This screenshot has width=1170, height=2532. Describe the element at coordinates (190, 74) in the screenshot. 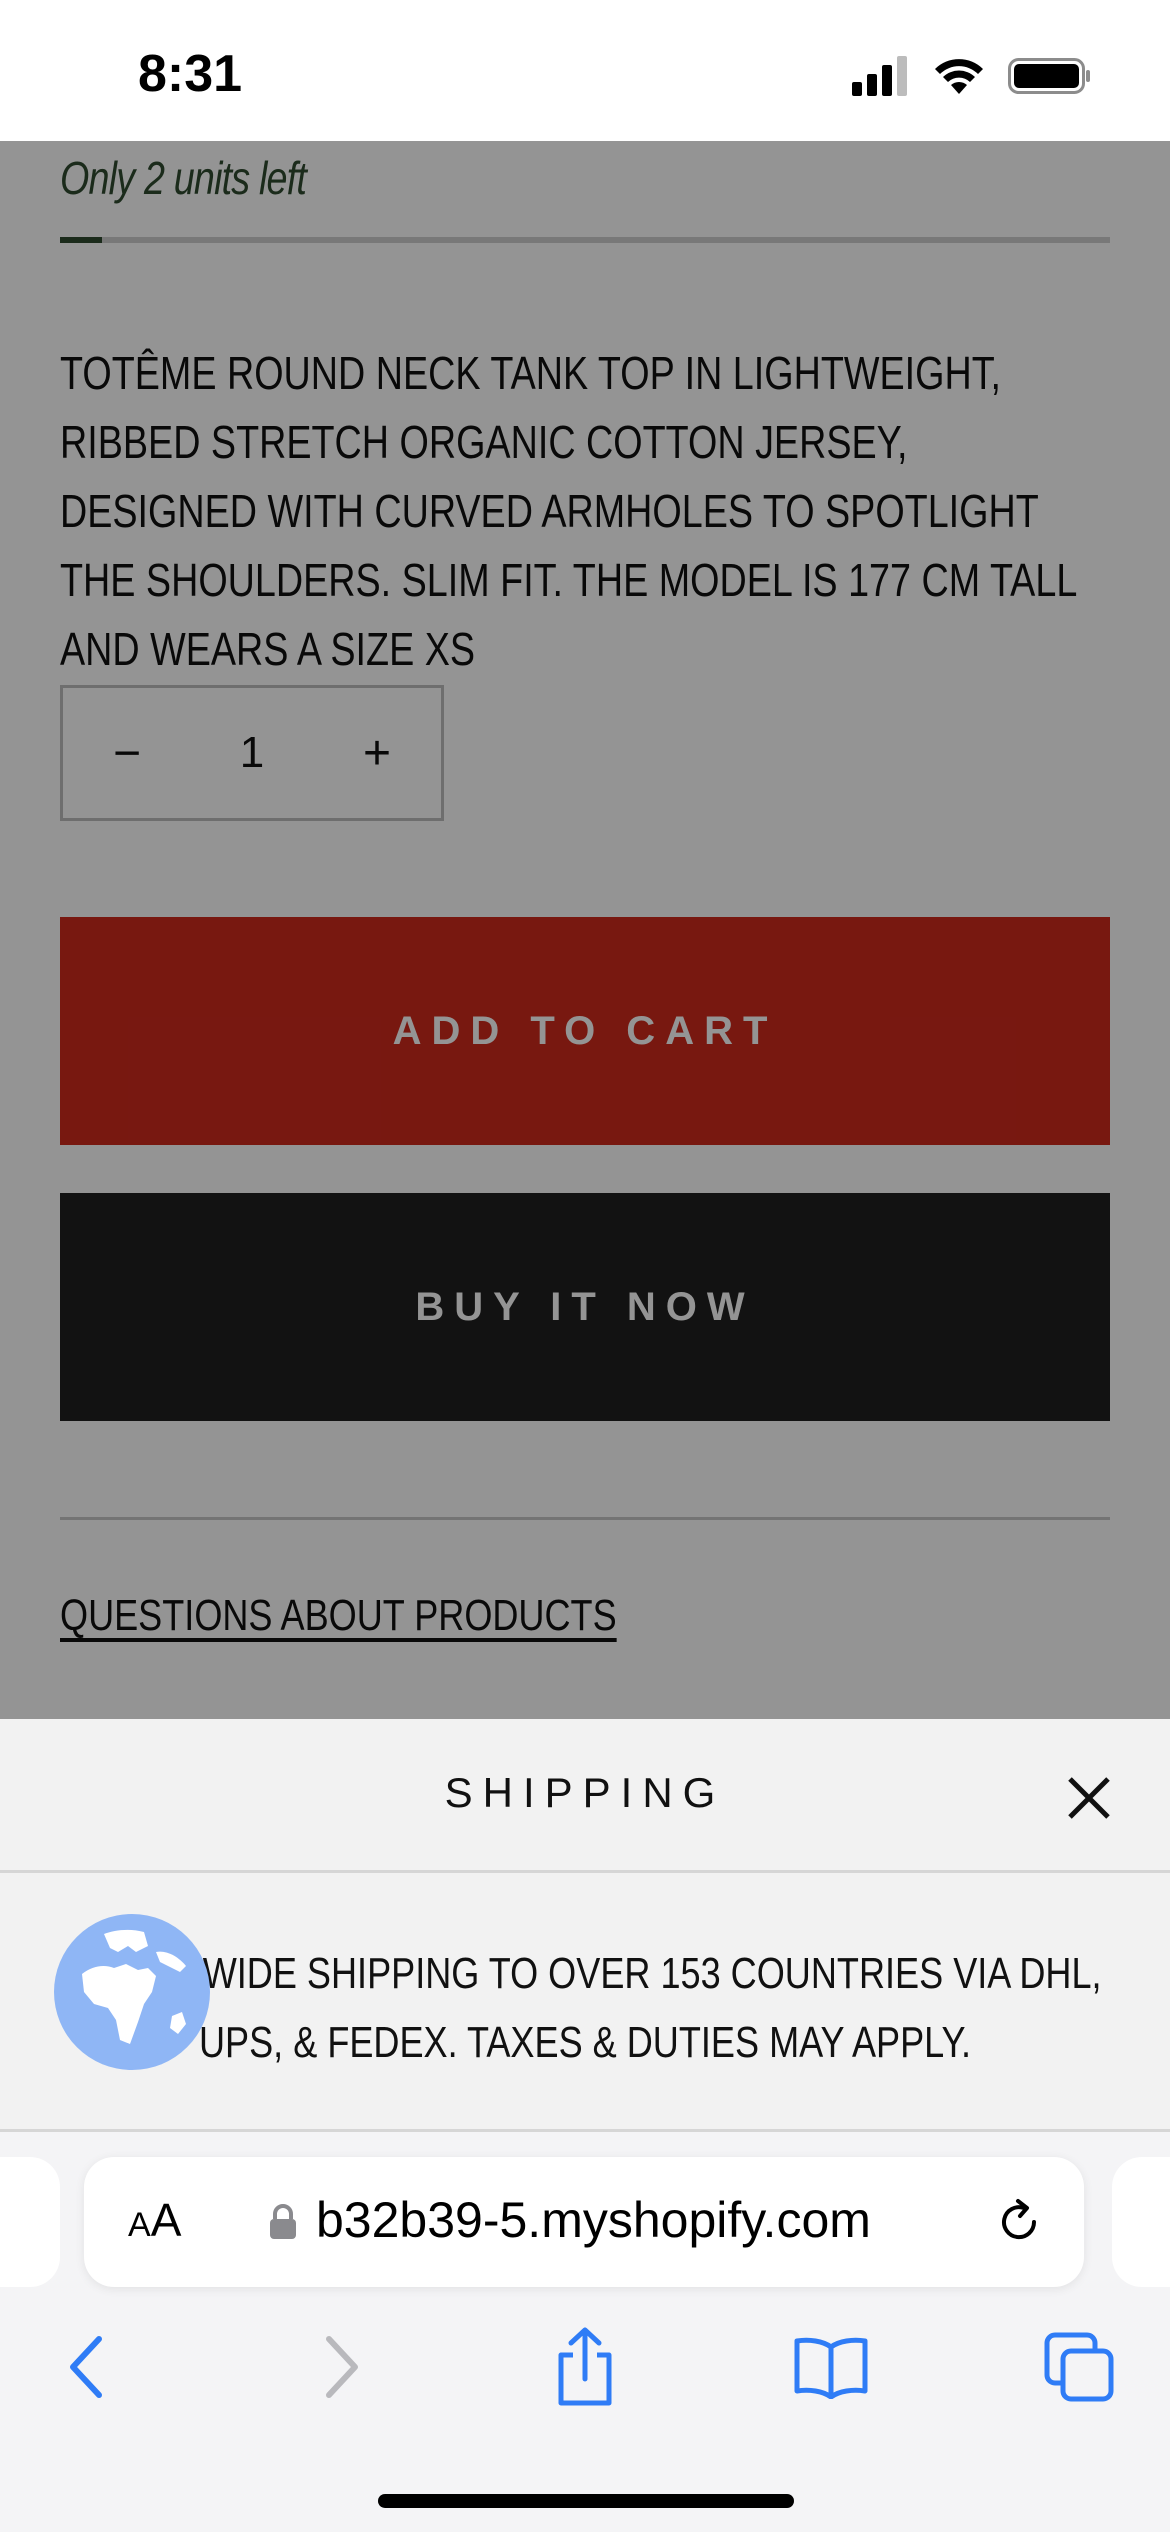

I see `status-time: 8:31` at that location.